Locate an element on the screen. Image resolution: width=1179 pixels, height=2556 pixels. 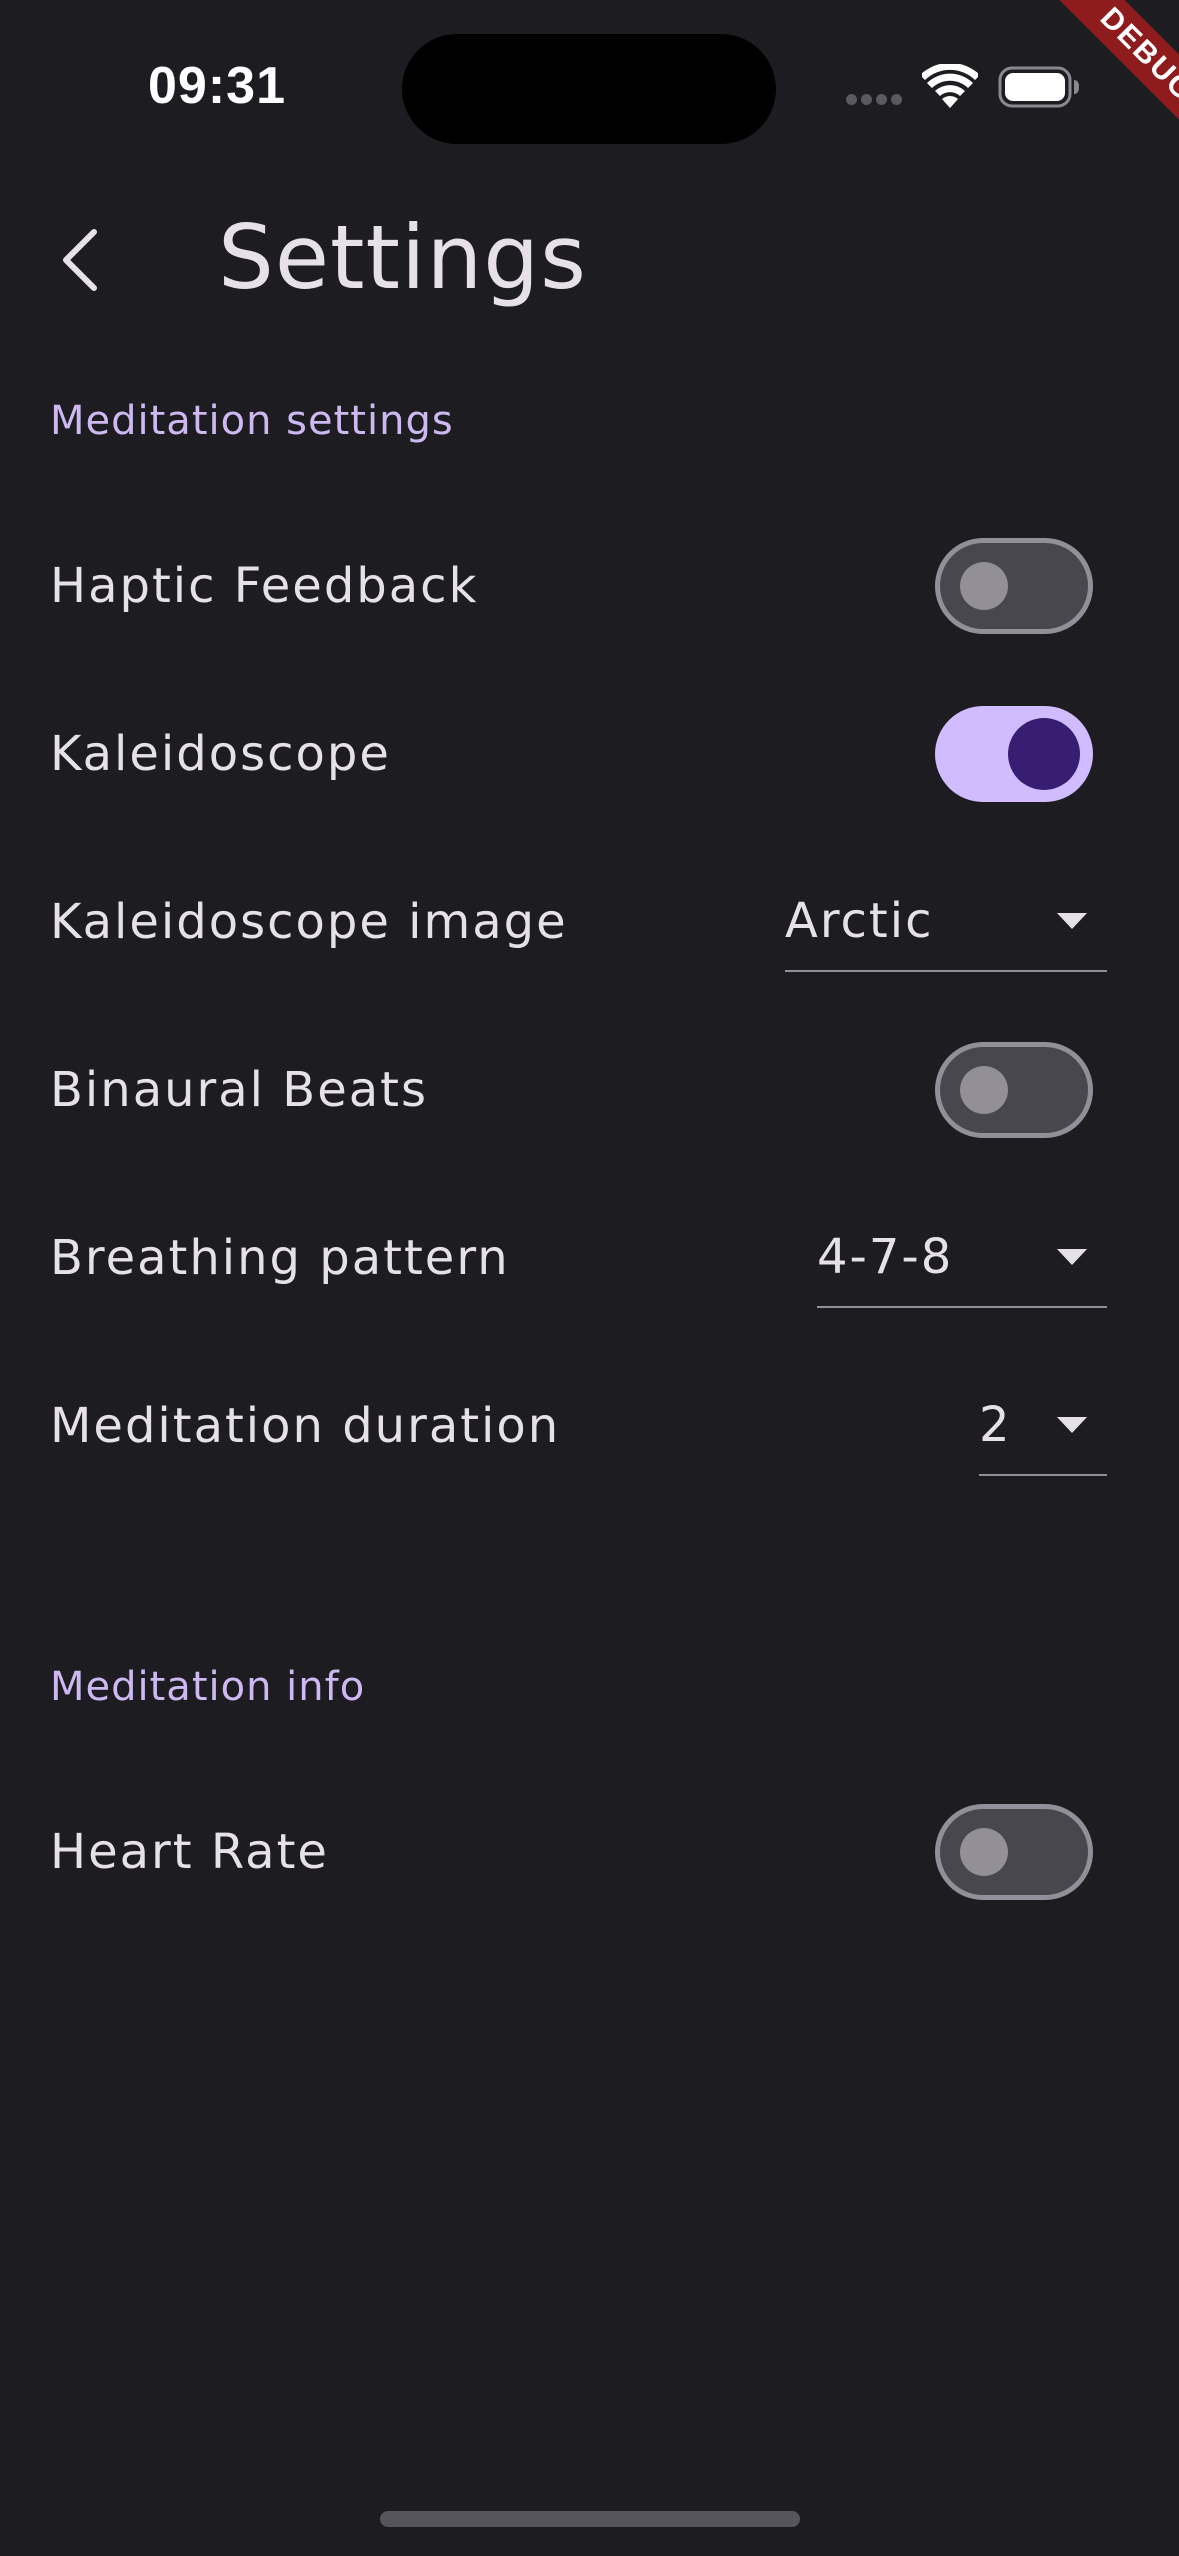
section-header-meditation-settings: Meditation settings is located at coordinates (252, 421).